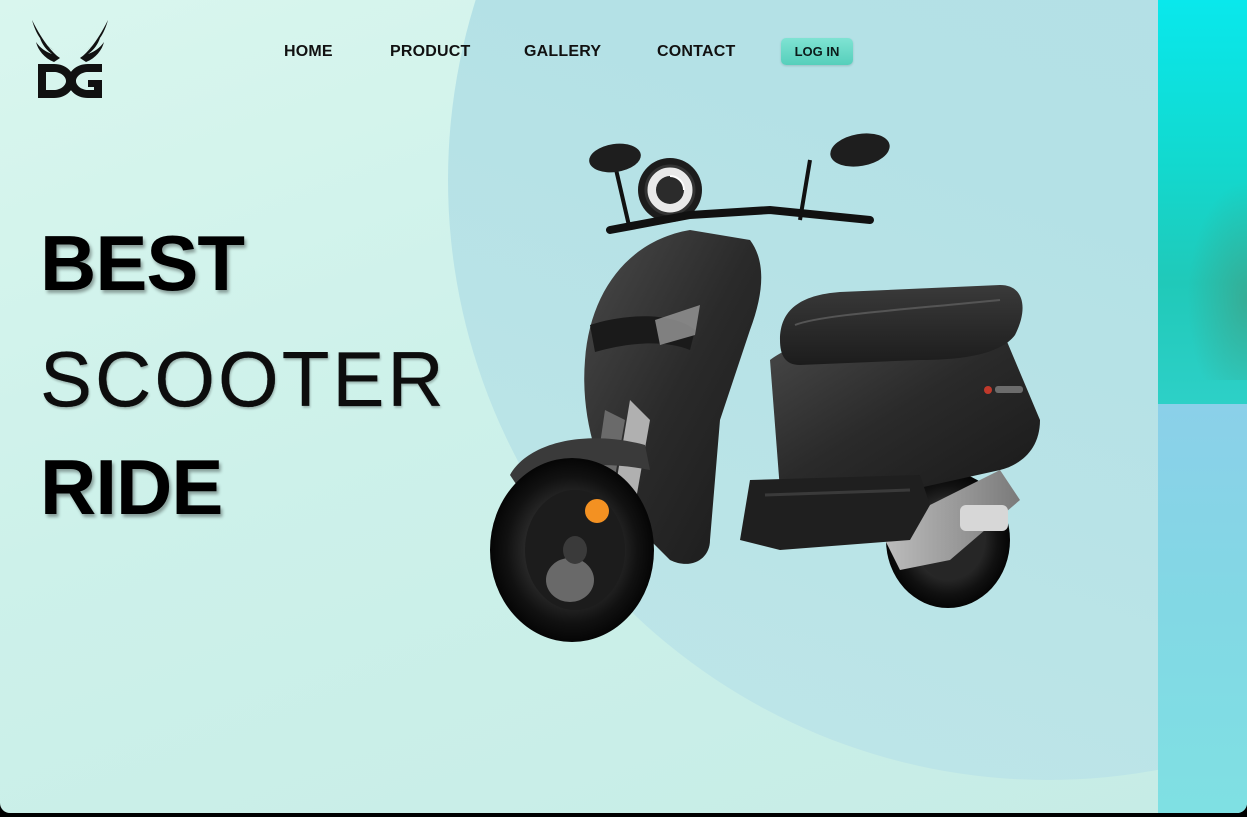  Describe the element at coordinates (562, 52) in the screenshot. I see `nav-gallery: GALLERY` at that location.